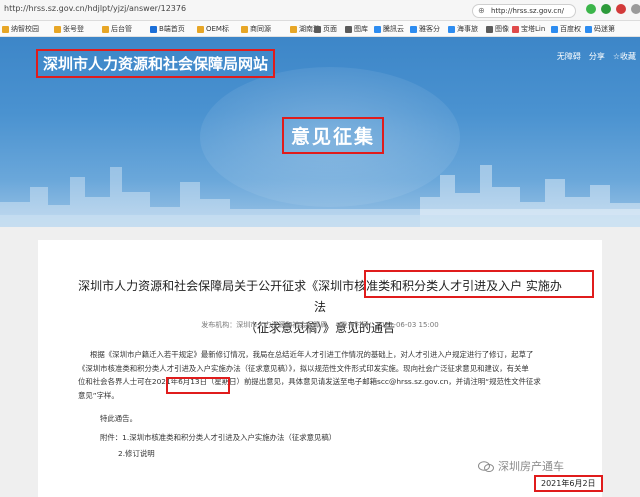  I want to click on highlight-box-title, so click(479, 284).